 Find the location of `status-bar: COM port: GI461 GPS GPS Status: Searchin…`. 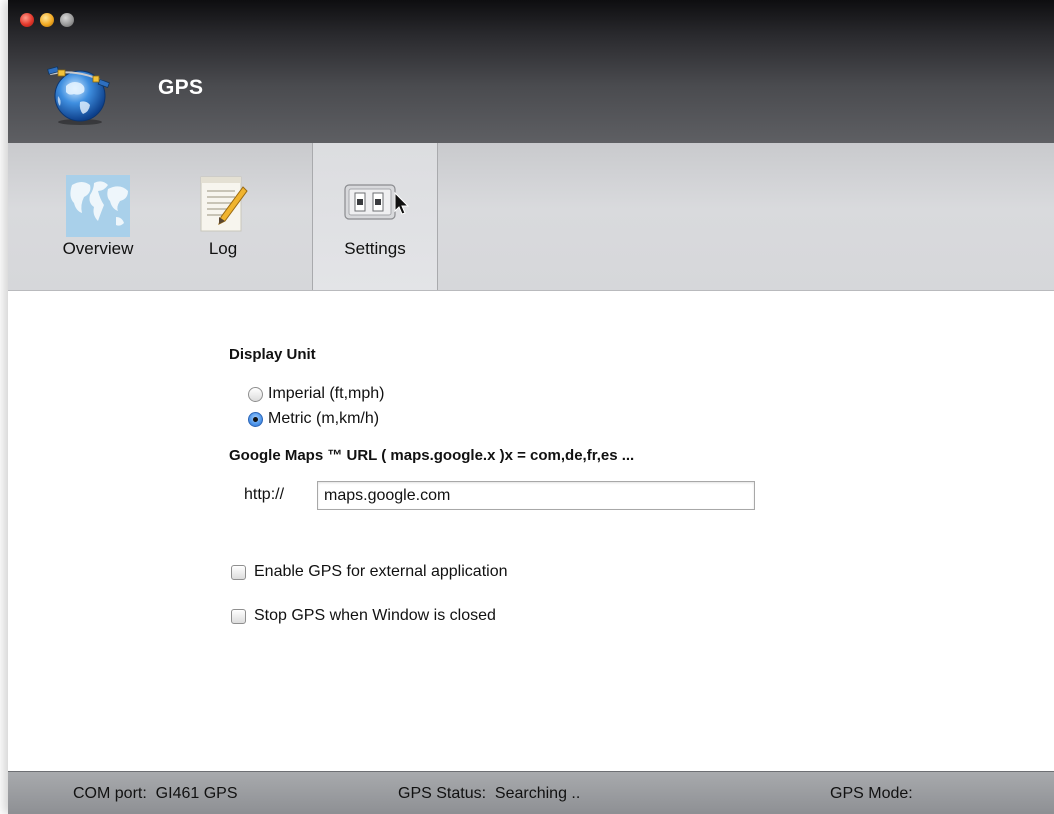

status-bar: COM port: GI461 GPS GPS Status: Searchin… is located at coordinates (531, 792).